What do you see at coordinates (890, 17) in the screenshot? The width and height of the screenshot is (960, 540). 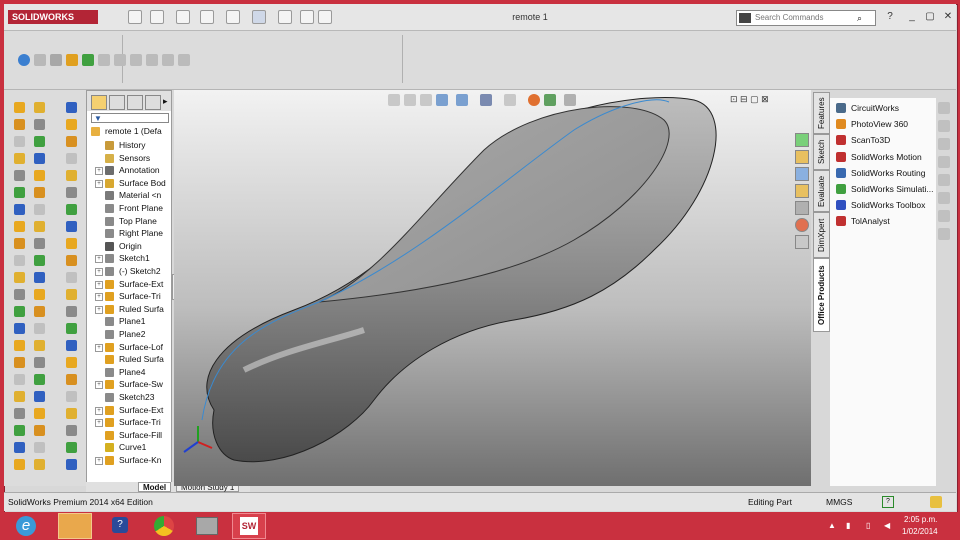 I see `help-button: ?` at bounding box center [890, 17].